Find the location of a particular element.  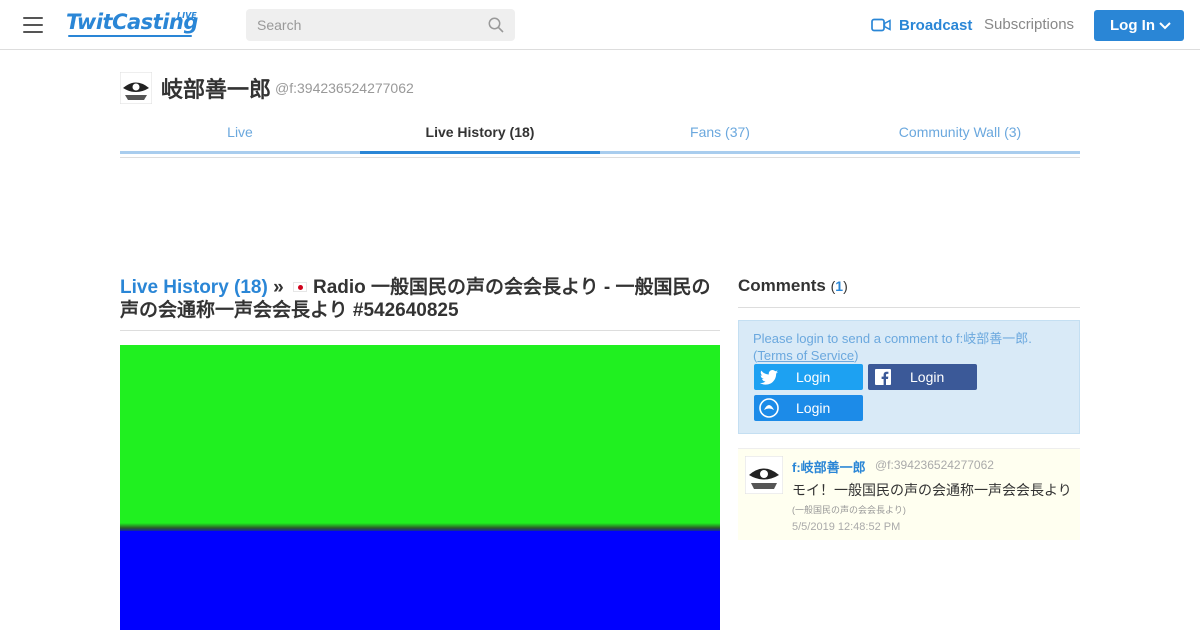

facebook-login-button: Login is located at coordinates (922, 377).